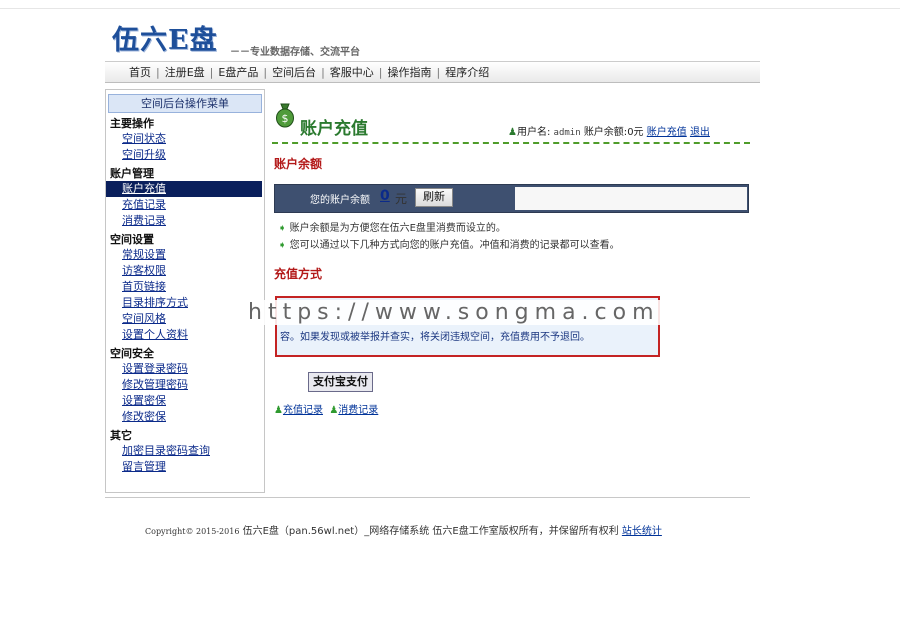 The image size is (900, 628). Describe the element at coordinates (132, 239) in the screenshot. I see `sidebar-group-title: 空间设置` at that location.